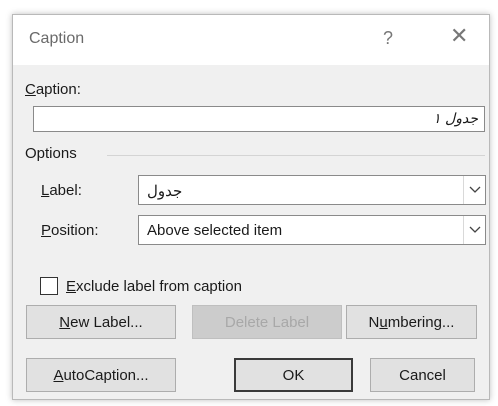 The width and height of the screenshot is (498, 406). Describe the element at coordinates (215, 230) in the screenshot. I see `position-dropdown-value: Above selected item` at that location.